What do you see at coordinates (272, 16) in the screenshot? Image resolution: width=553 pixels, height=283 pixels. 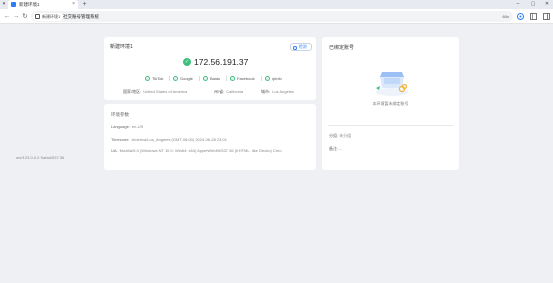 I see `address-bar: 新建环境1 社交账号管理系统 60x` at bounding box center [272, 16].